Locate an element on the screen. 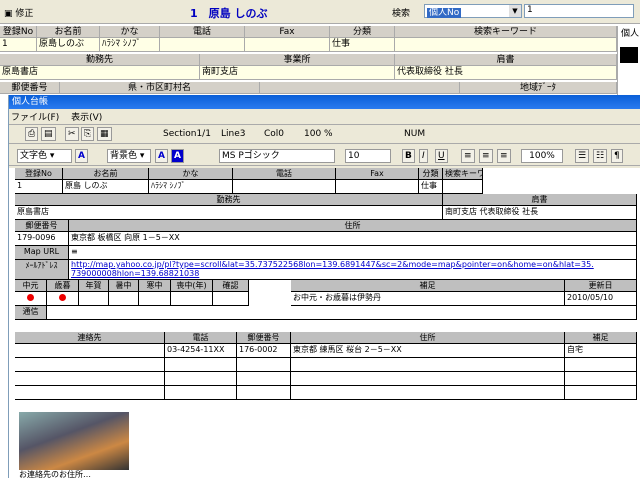  t4-cell: 176-0002 is located at coordinates (264, 351).